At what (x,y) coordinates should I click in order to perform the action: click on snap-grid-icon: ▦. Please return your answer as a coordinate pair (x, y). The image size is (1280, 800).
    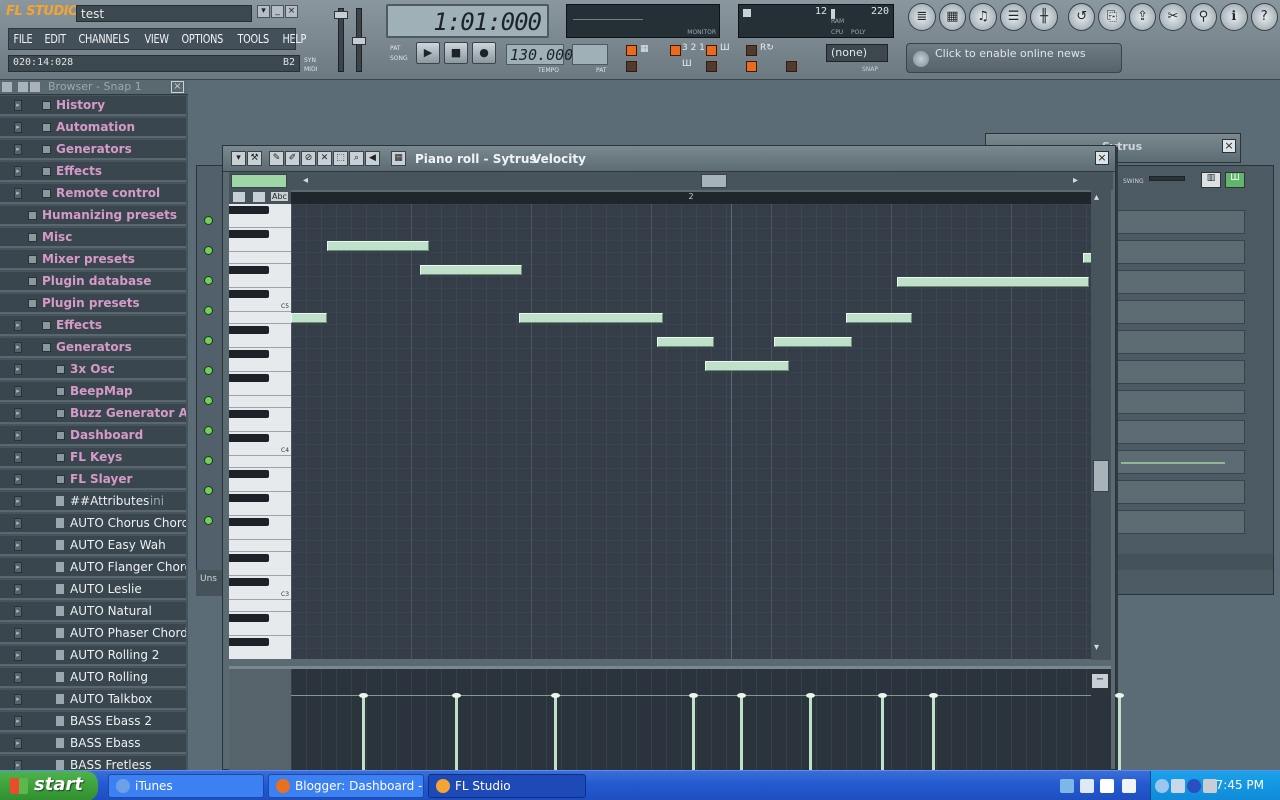
    Looking at the image, I should click on (398, 158).